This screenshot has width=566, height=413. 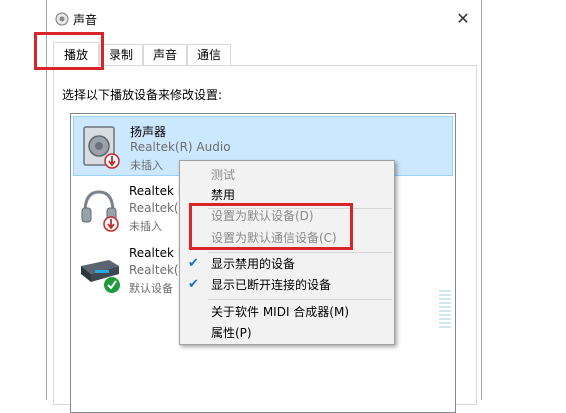 I want to click on close-button: ✕, so click(x=463, y=19).